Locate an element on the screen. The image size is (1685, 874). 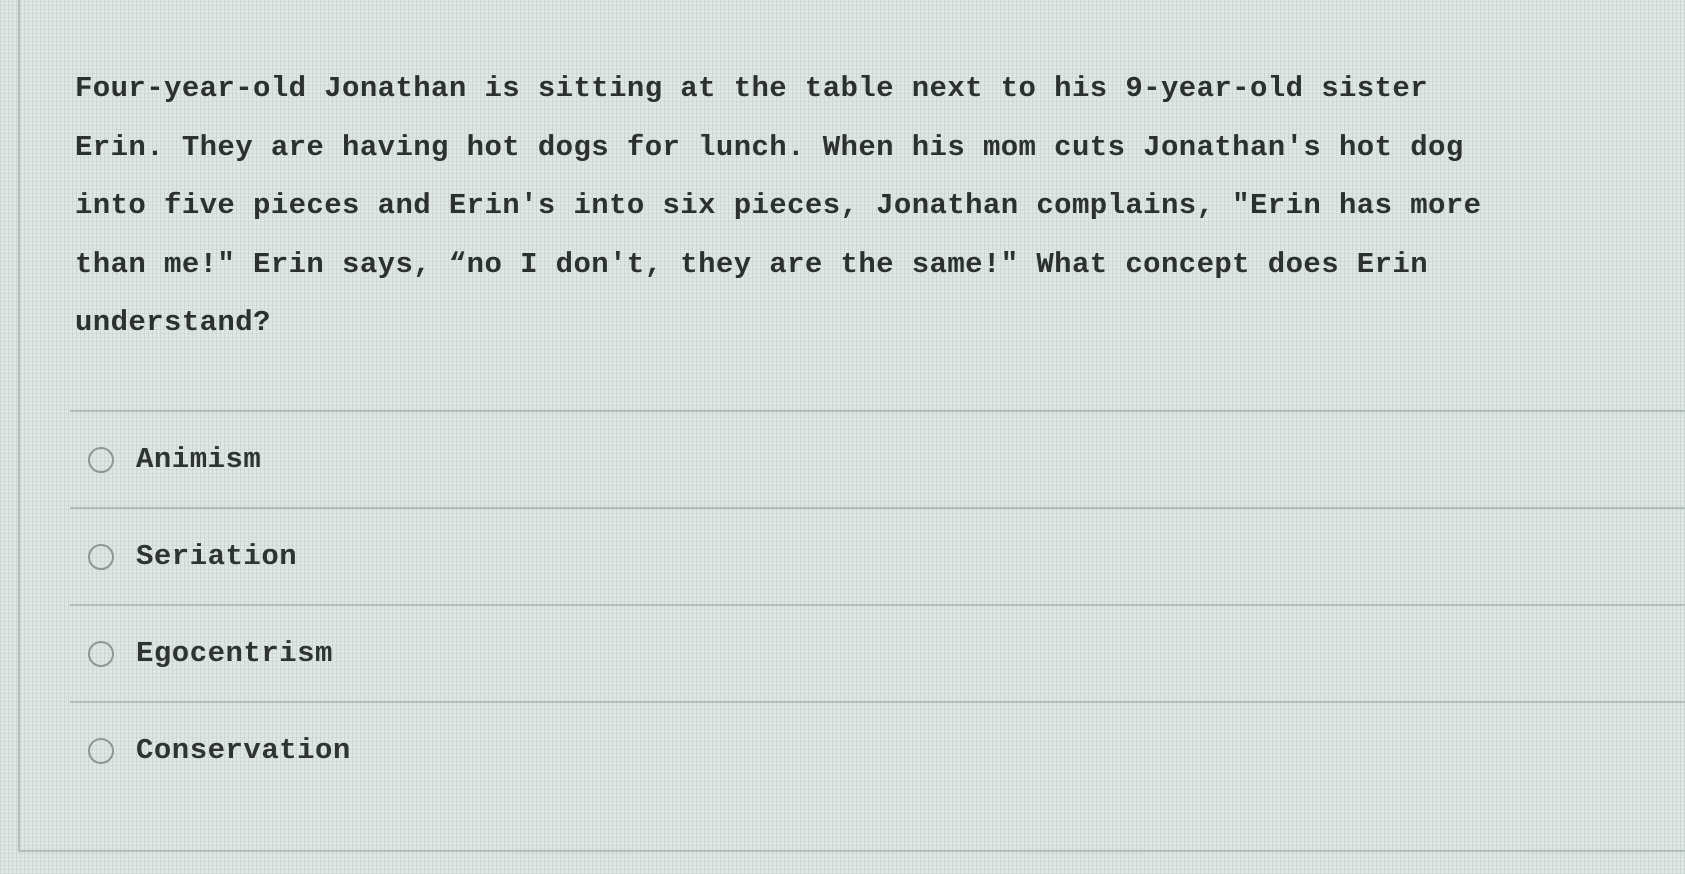
option-label: Seriation is located at coordinates (216, 556).